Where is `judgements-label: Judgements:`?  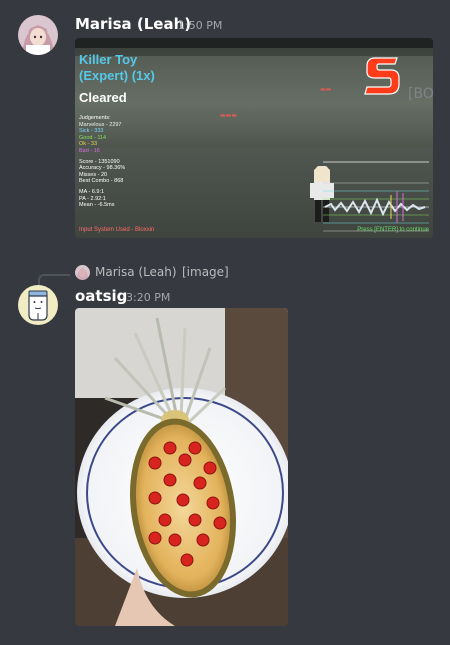 judgements-label: Judgements: is located at coordinates (95, 118).